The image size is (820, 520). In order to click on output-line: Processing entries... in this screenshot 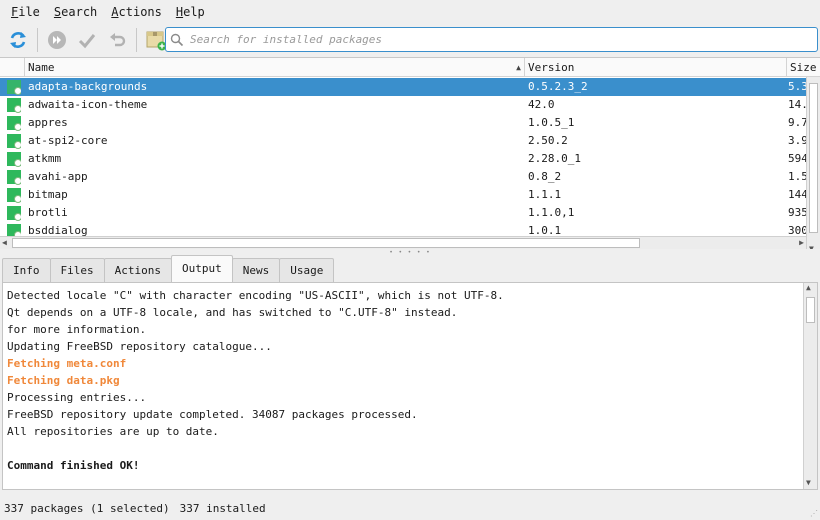, I will do `click(77, 397)`.